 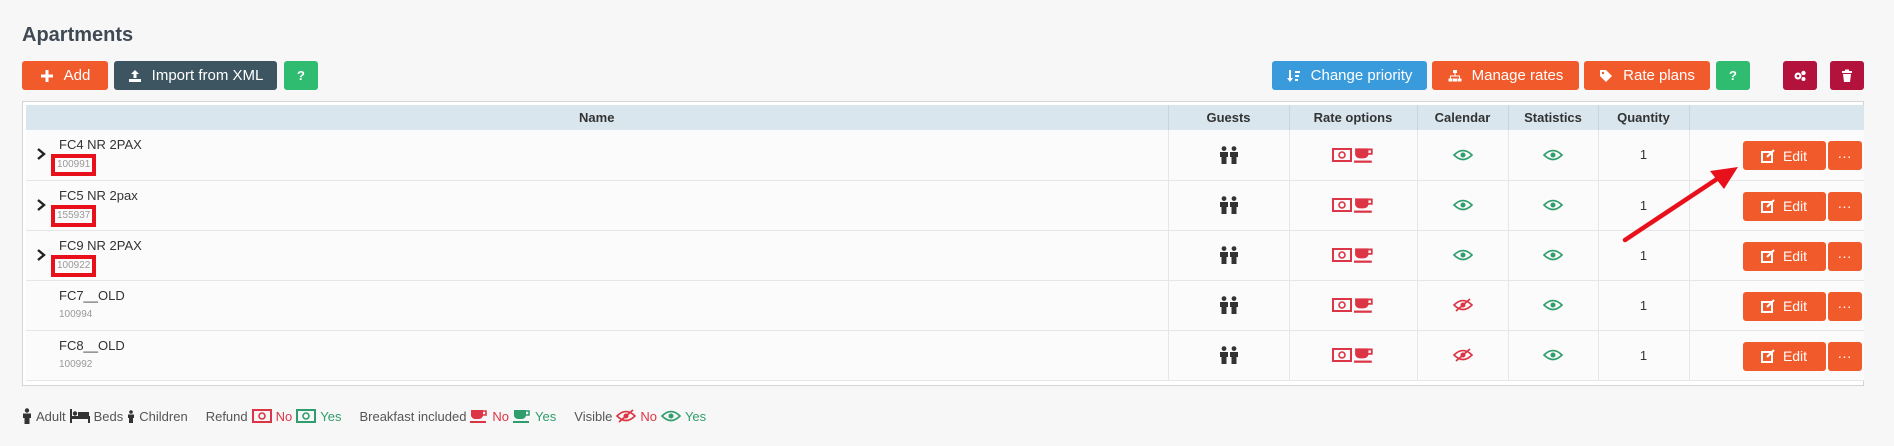 I want to click on table-row: FC7__OLD 100994 1 Edit ···, so click(x=945, y=305).